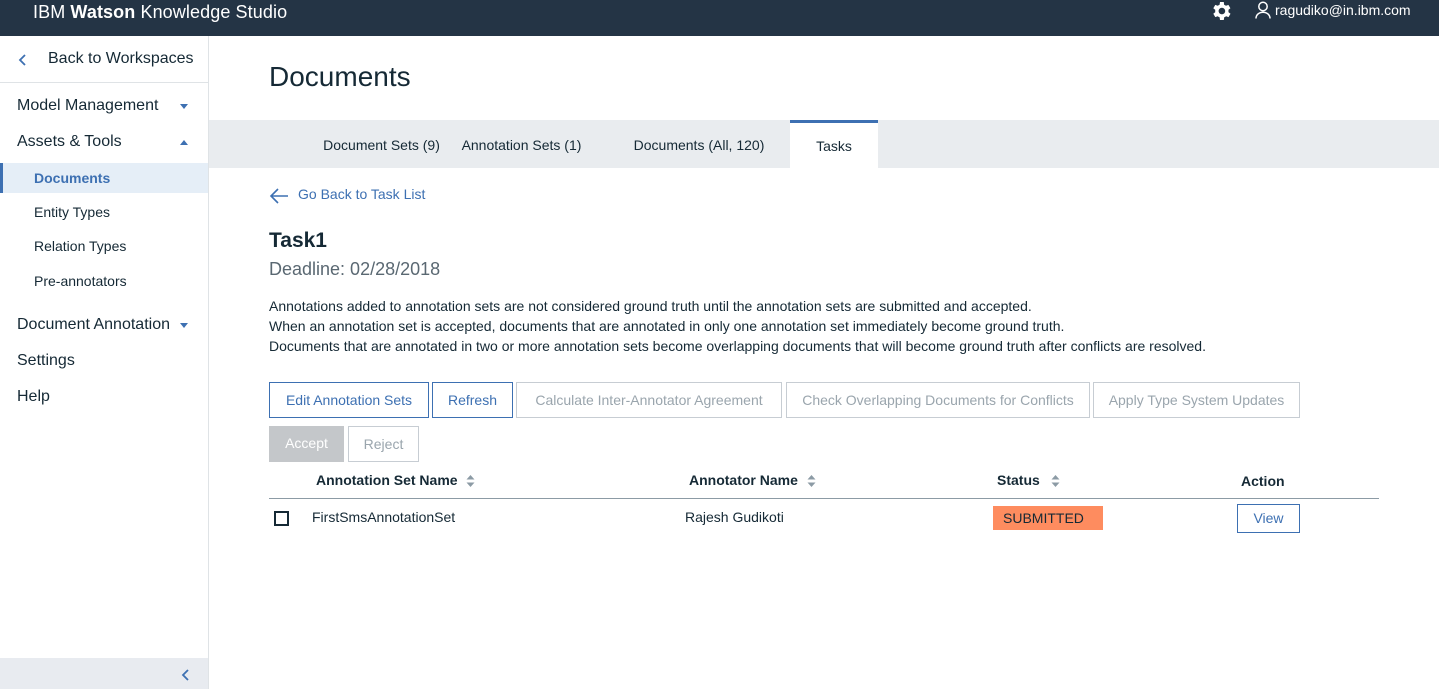  I want to click on column-header-status: Status, so click(1018, 480).